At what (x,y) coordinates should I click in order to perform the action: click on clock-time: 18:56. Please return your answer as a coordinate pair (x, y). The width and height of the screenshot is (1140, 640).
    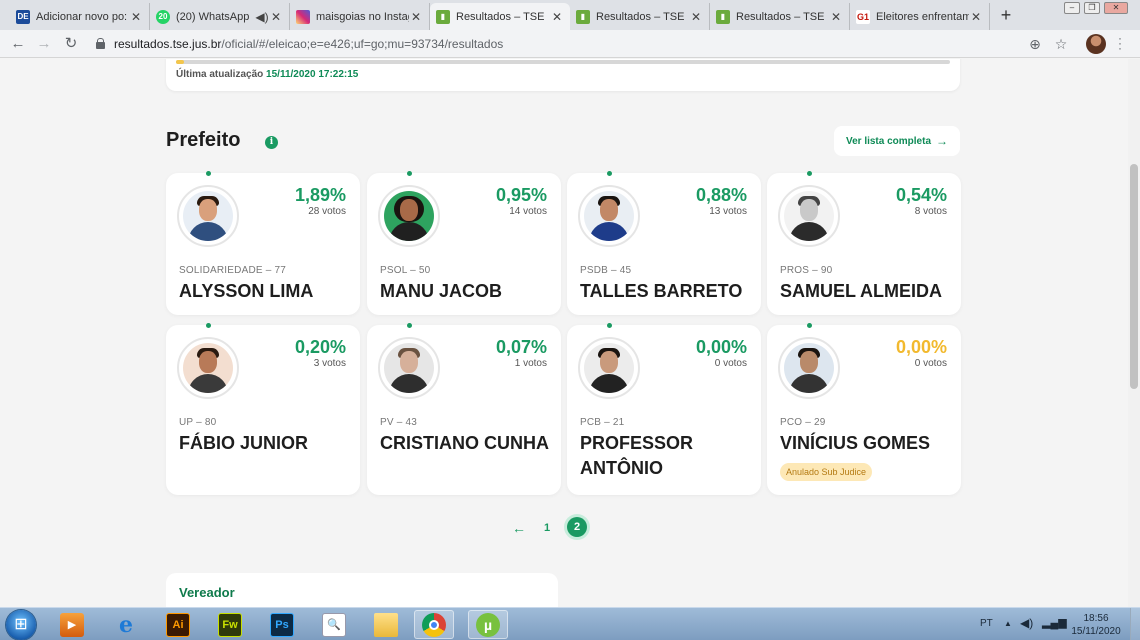
    Looking at the image, I should click on (1096, 618).